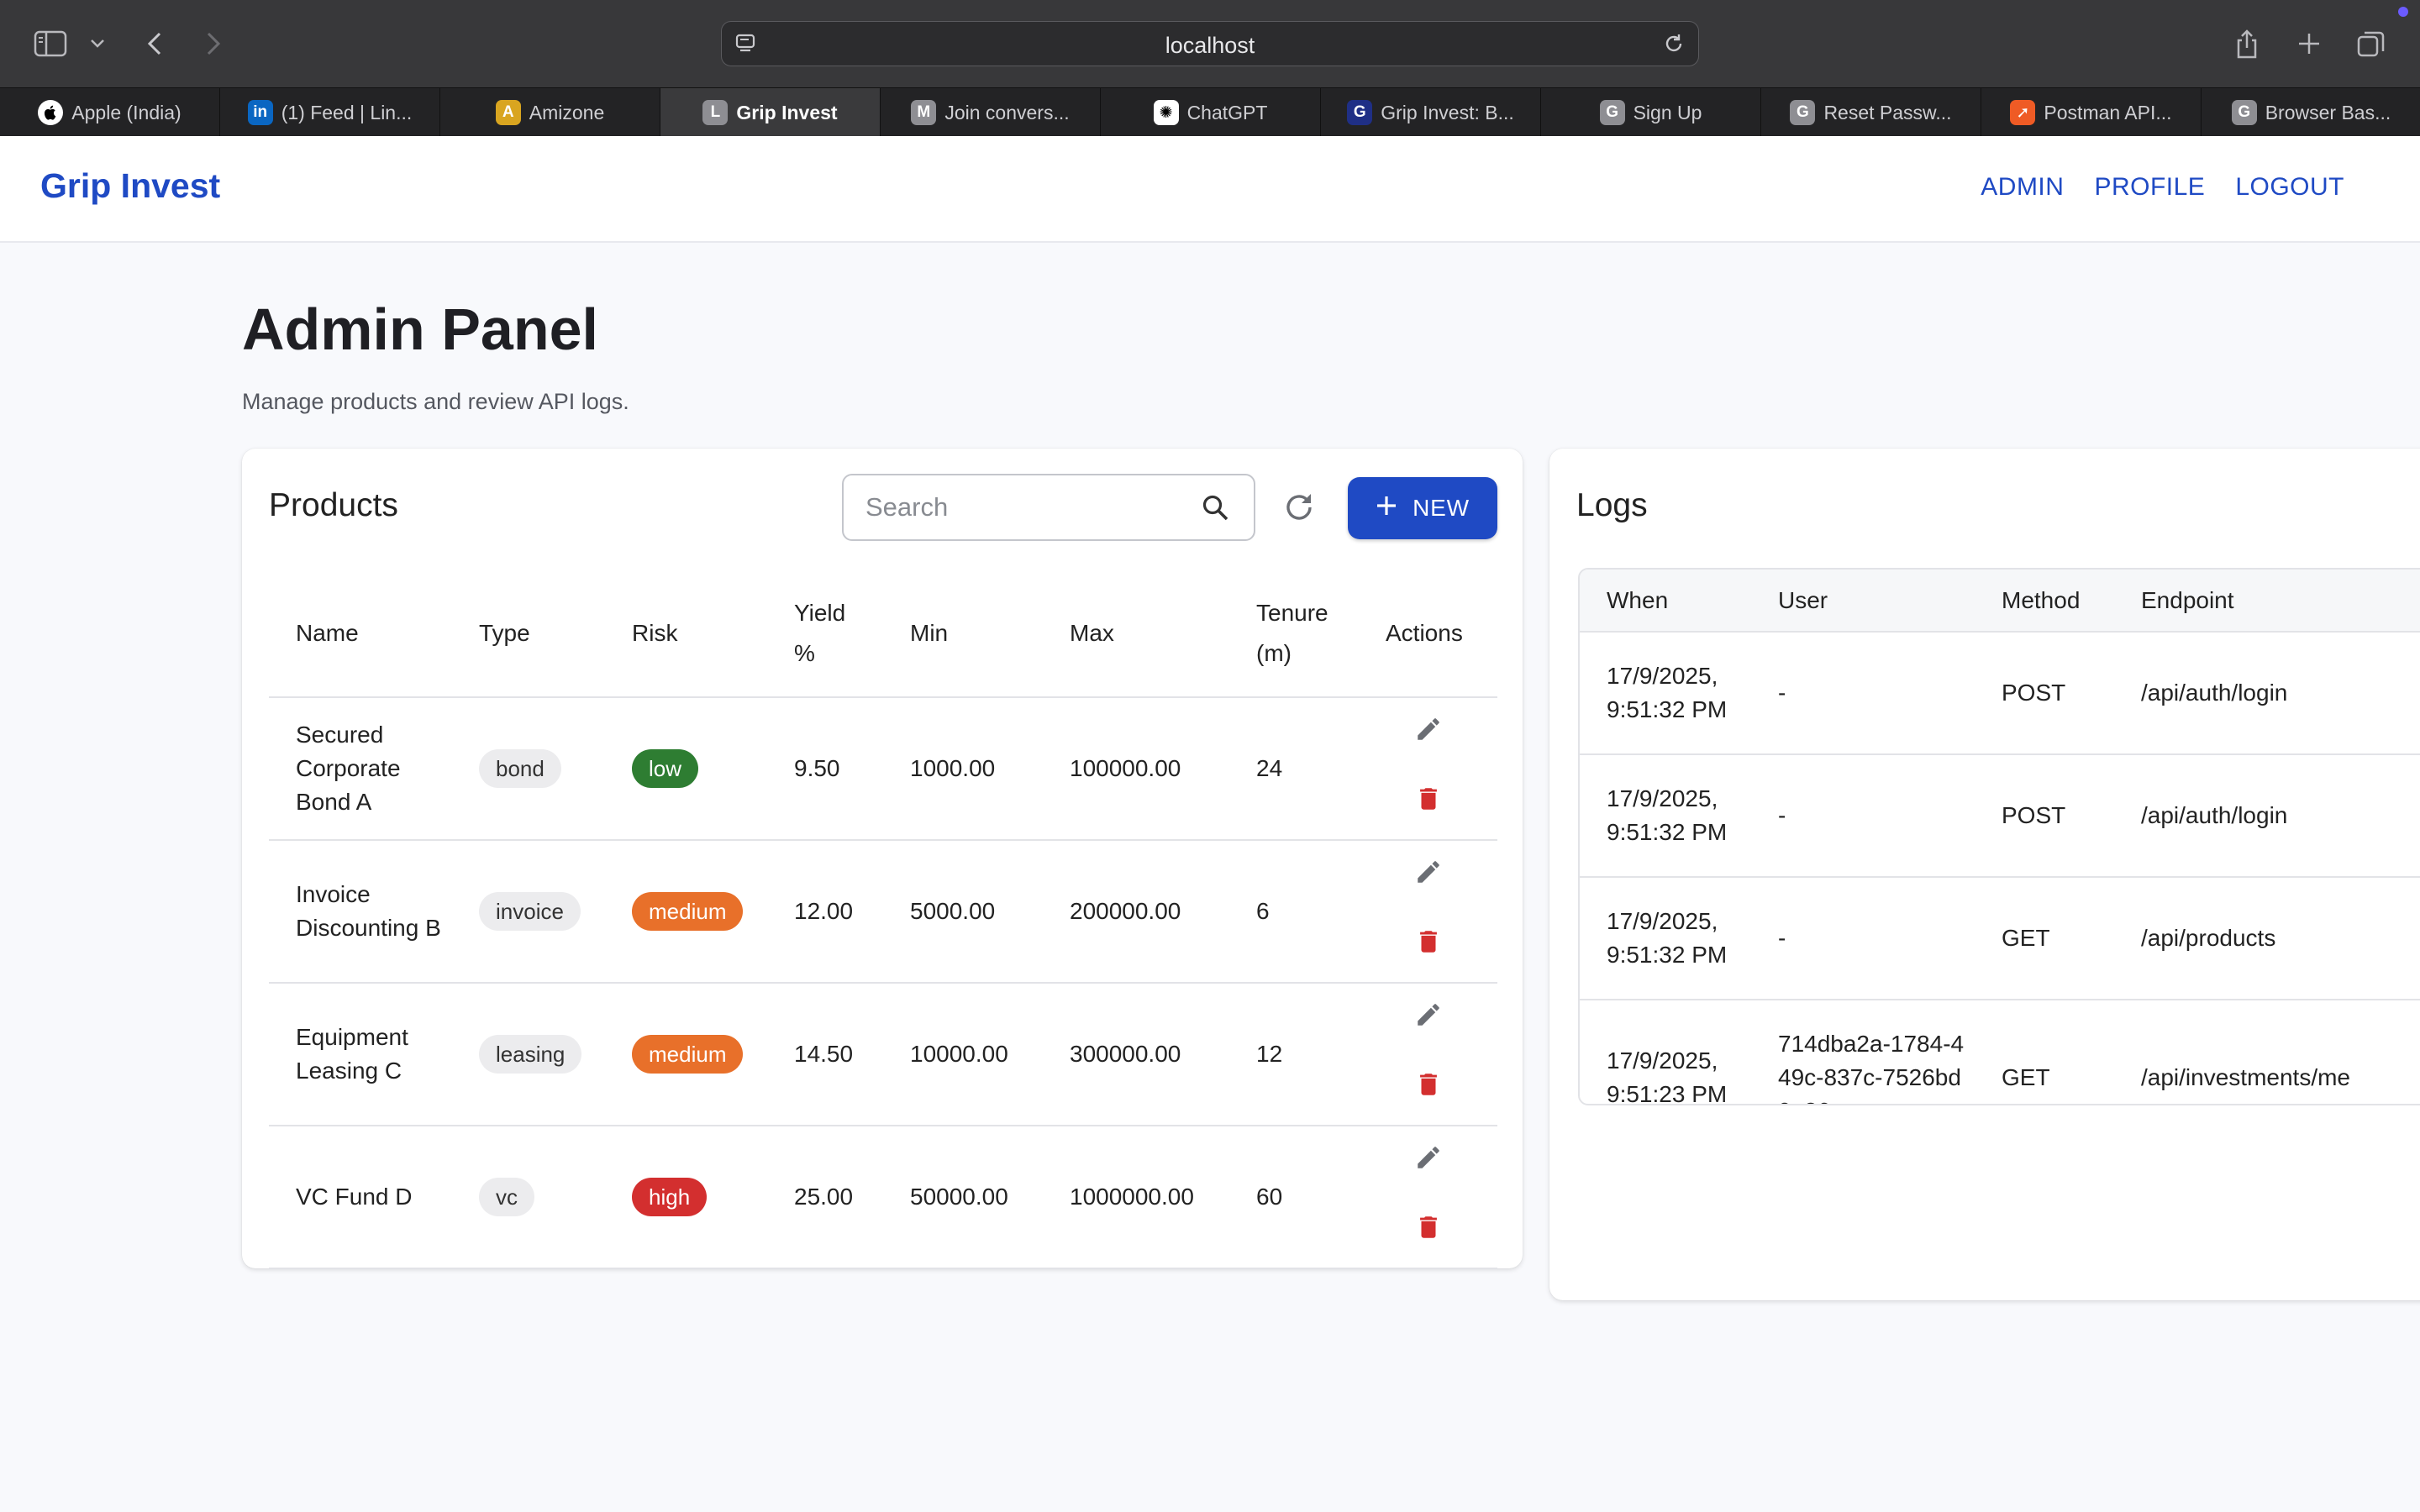  What do you see at coordinates (51, 43) in the screenshot?
I see `sidebar-toggle-icon` at bounding box center [51, 43].